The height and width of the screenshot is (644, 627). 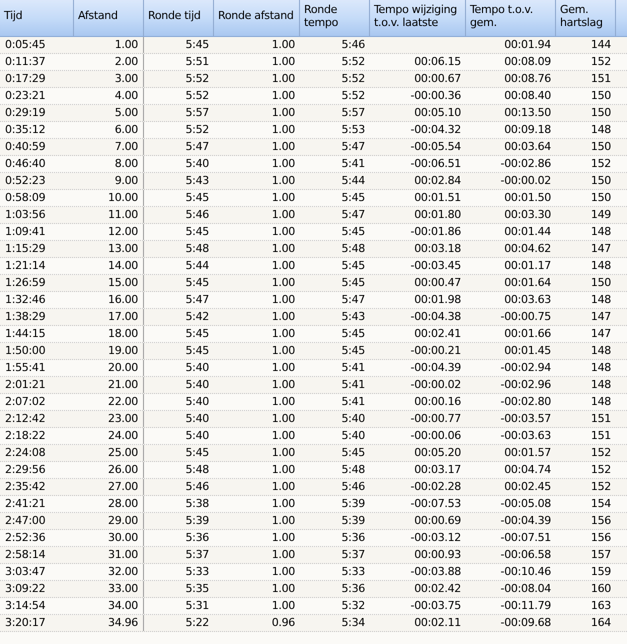 What do you see at coordinates (25, 572) in the screenshot?
I see `table-cell-text: 3:03:47` at bounding box center [25, 572].